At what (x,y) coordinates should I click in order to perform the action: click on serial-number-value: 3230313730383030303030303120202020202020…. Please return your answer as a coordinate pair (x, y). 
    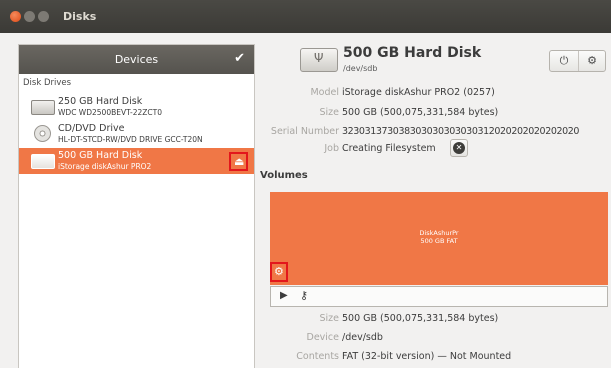
    Looking at the image, I should click on (461, 131).